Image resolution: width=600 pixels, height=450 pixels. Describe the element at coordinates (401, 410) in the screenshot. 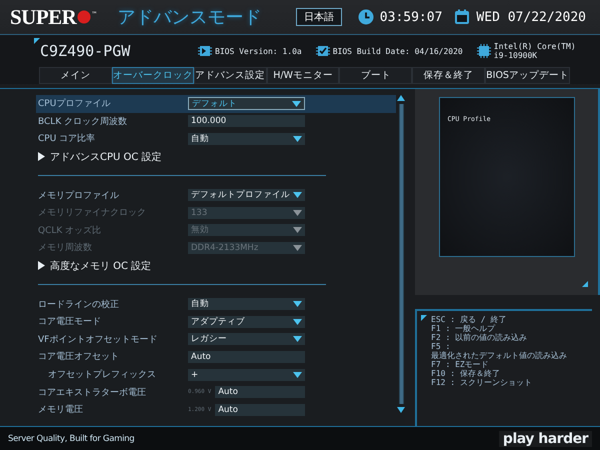

I see `scroll-down-icon` at that location.